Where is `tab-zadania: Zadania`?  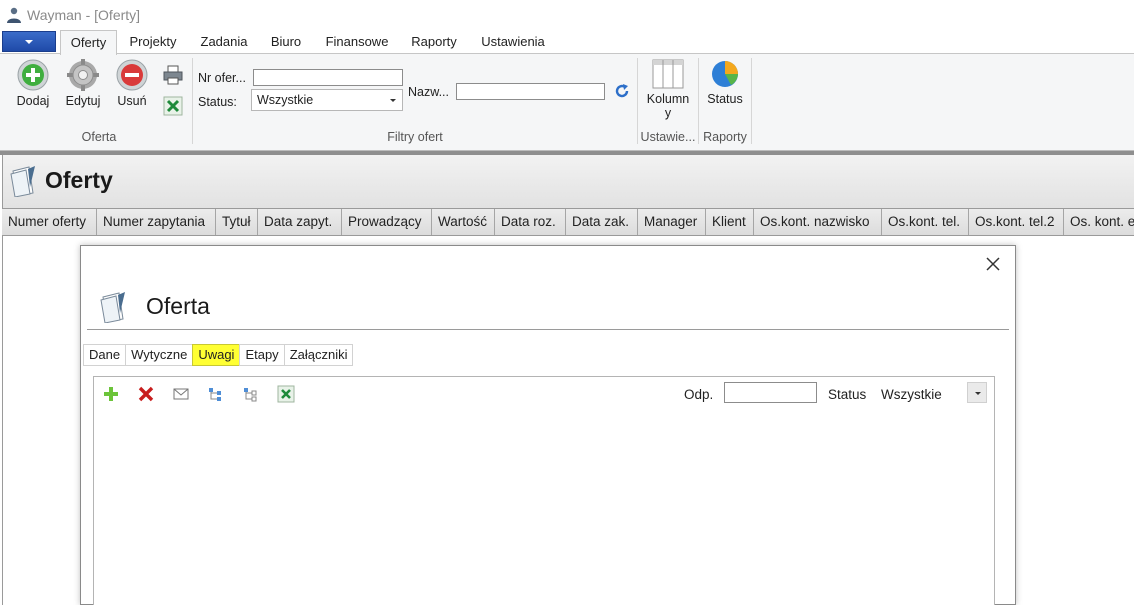
tab-zadania: Zadania is located at coordinates (224, 42).